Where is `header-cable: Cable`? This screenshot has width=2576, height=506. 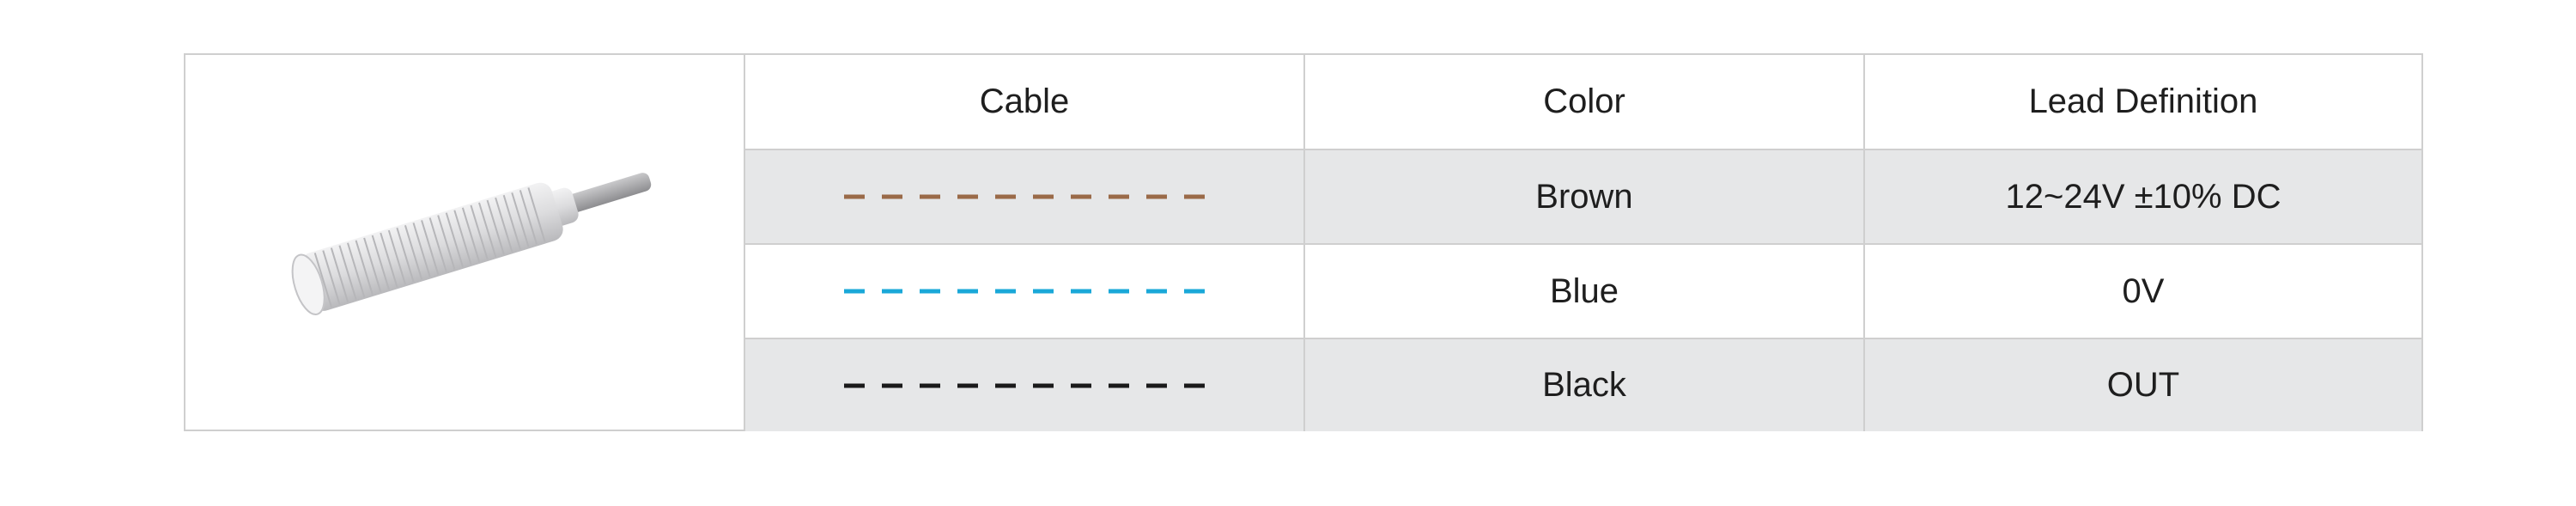
header-cable: Cable is located at coordinates (1024, 102).